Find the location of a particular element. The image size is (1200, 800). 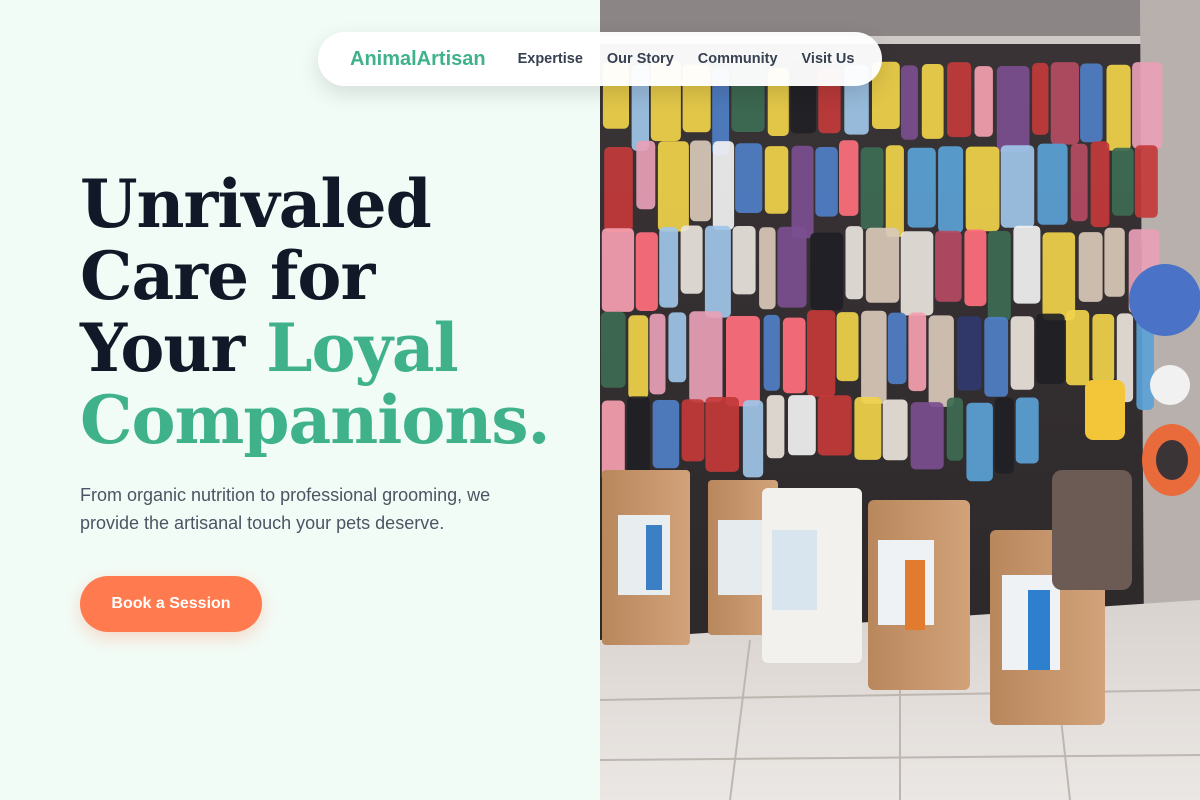

hero-title-line-2: Care for is located at coordinates (227, 276).